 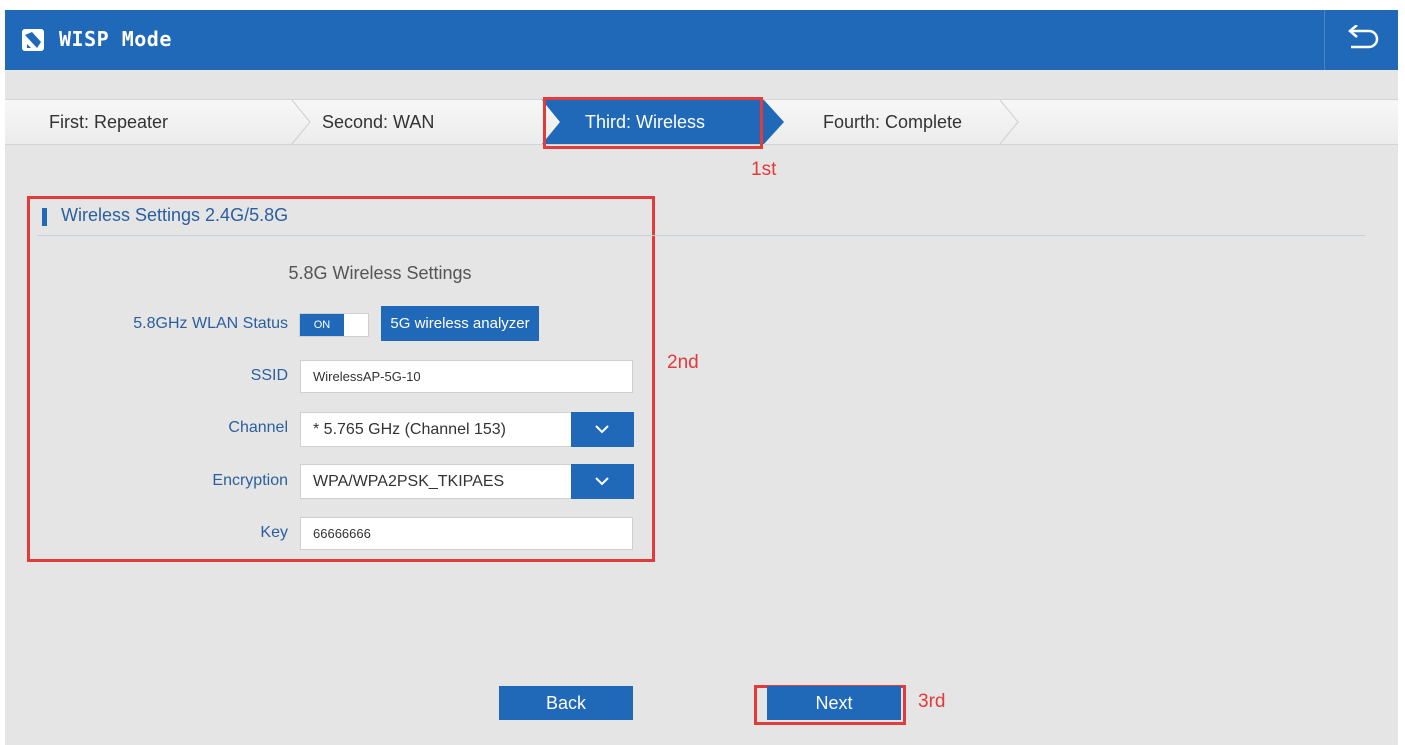 I want to click on encryption-dropdown-button, so click(x=602, y=481).